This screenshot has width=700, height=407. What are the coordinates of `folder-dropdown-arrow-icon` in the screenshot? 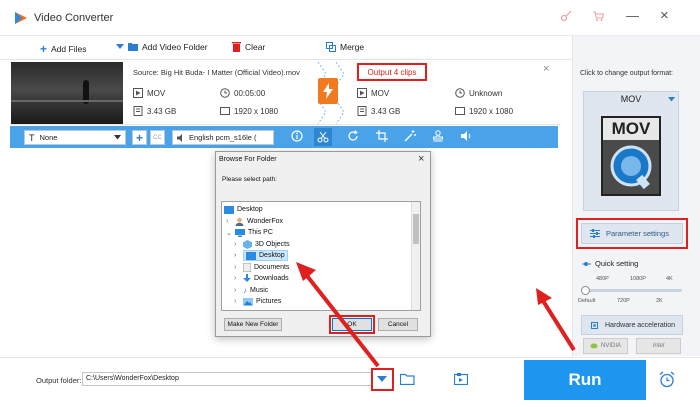 It's located at (382, 379).